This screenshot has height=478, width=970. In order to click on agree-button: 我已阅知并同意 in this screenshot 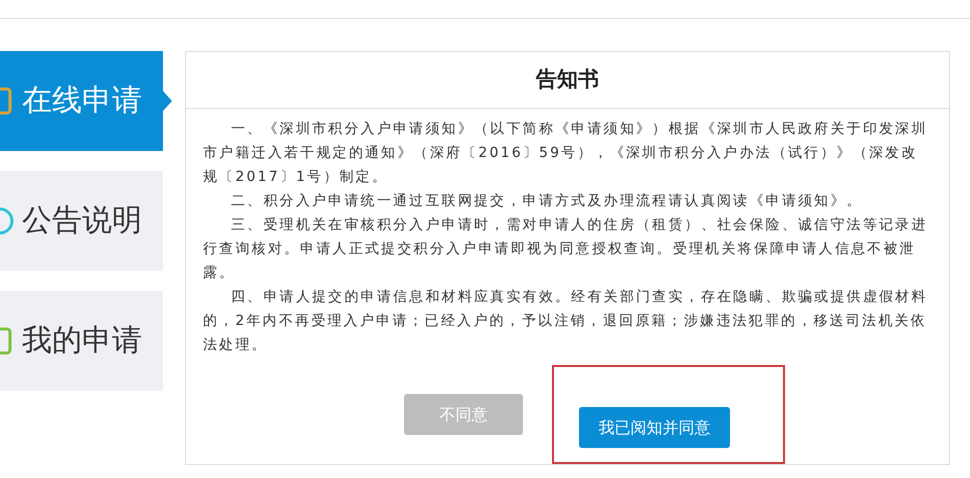, I will do `click(654, 427)`.